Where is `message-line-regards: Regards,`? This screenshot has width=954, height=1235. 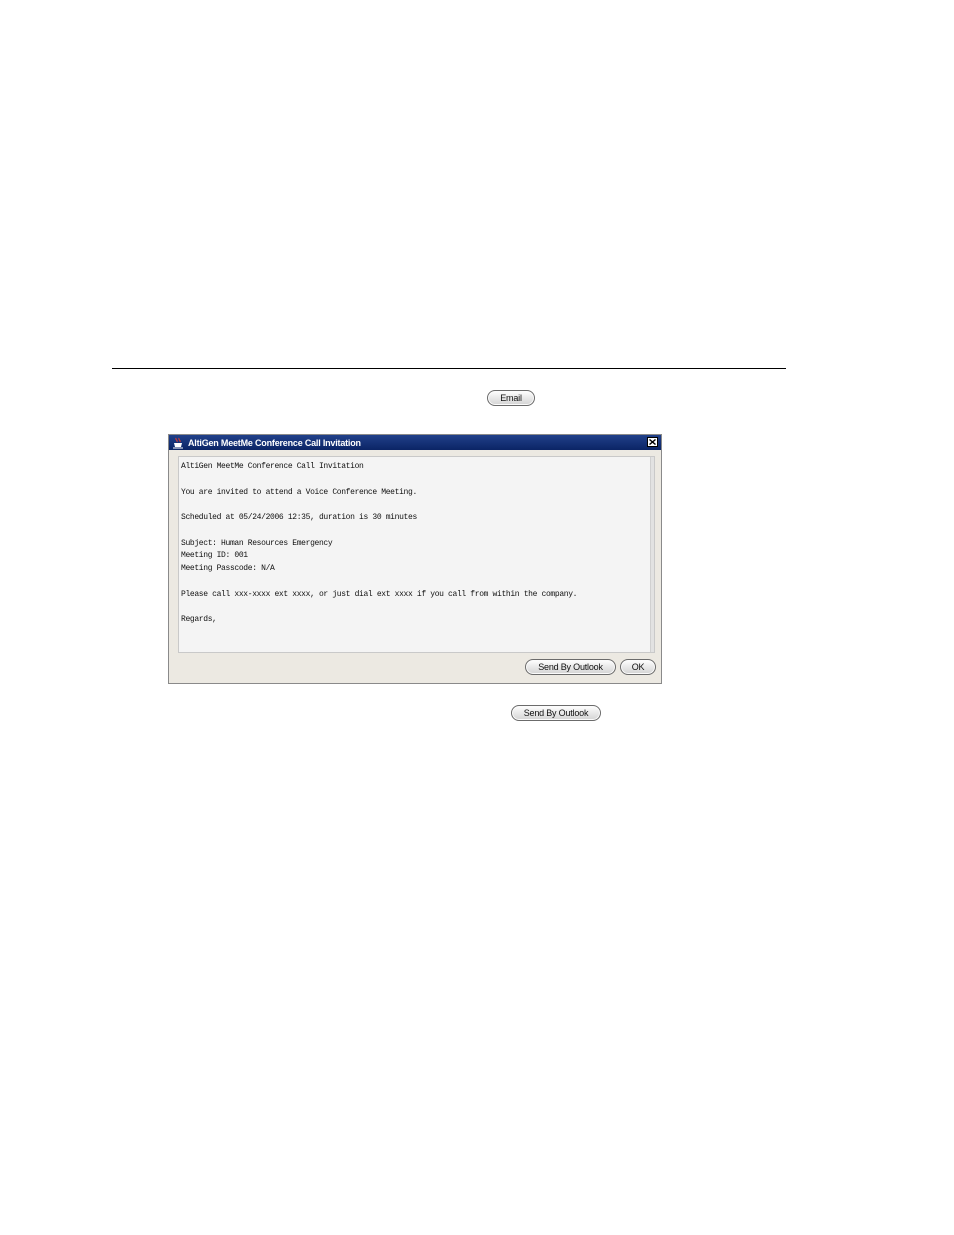 message-line-regards: Regards, is located at coordinates (199, 619).